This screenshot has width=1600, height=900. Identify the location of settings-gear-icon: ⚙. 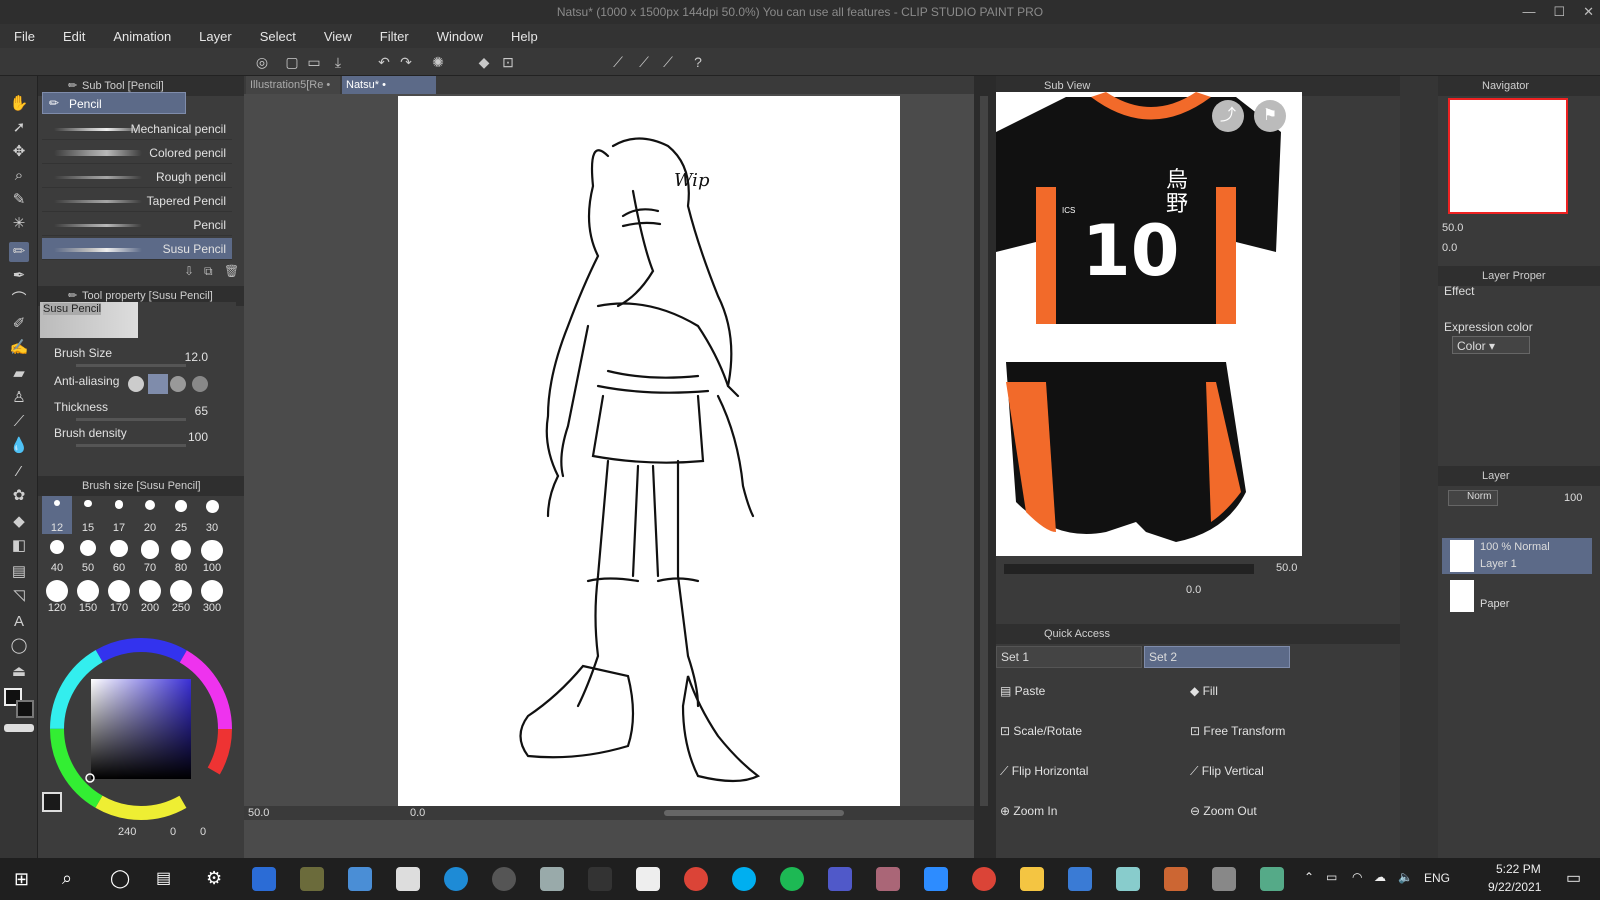
(214, 878).